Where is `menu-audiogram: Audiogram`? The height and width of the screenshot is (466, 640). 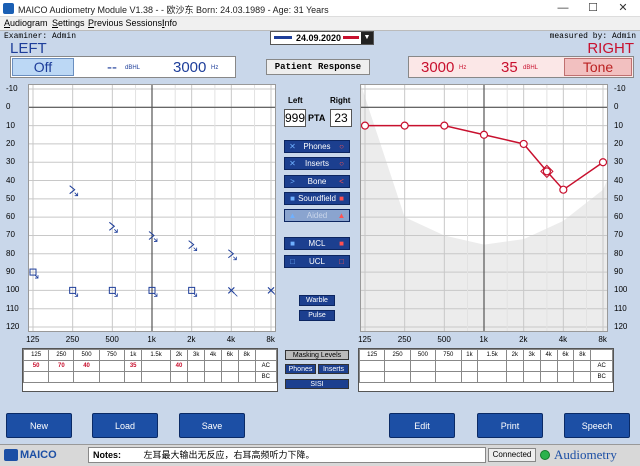 menu-audiogram: Audiogram is located at coordinates (26, 23).